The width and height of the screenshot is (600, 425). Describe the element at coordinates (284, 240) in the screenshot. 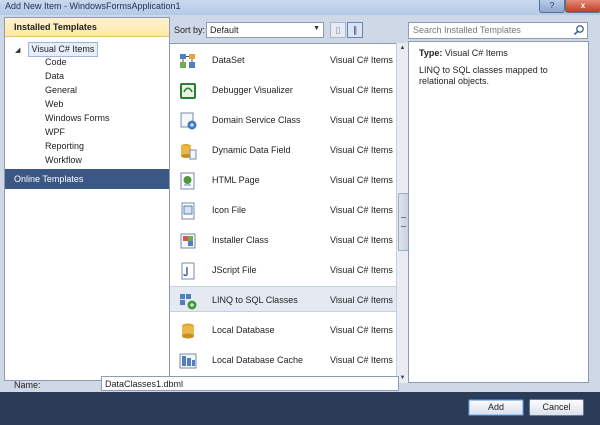

I see `template-row-installer-class: Installer Class Visual C# Items` at that location.